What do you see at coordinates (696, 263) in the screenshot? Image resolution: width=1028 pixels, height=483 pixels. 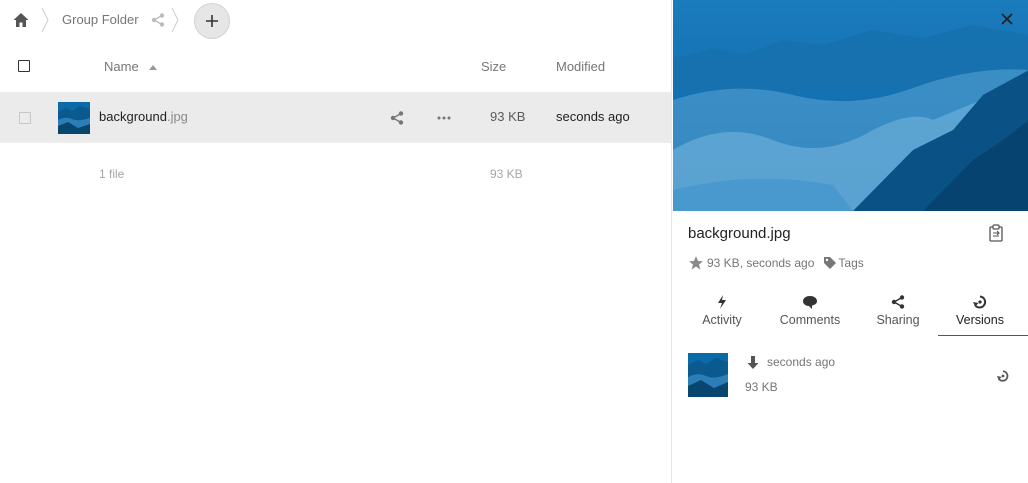 I see `star-icon` at bounding box center [696, 263].